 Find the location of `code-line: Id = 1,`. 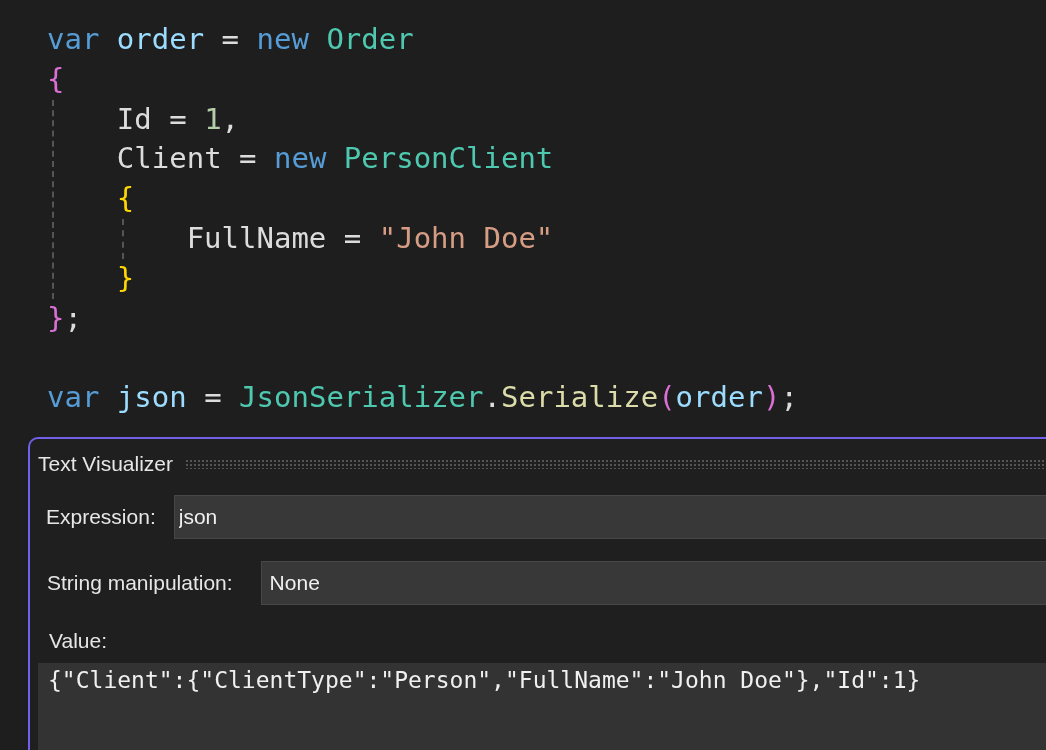

code-line: Id = 1, is located at coordinates (178, 119).